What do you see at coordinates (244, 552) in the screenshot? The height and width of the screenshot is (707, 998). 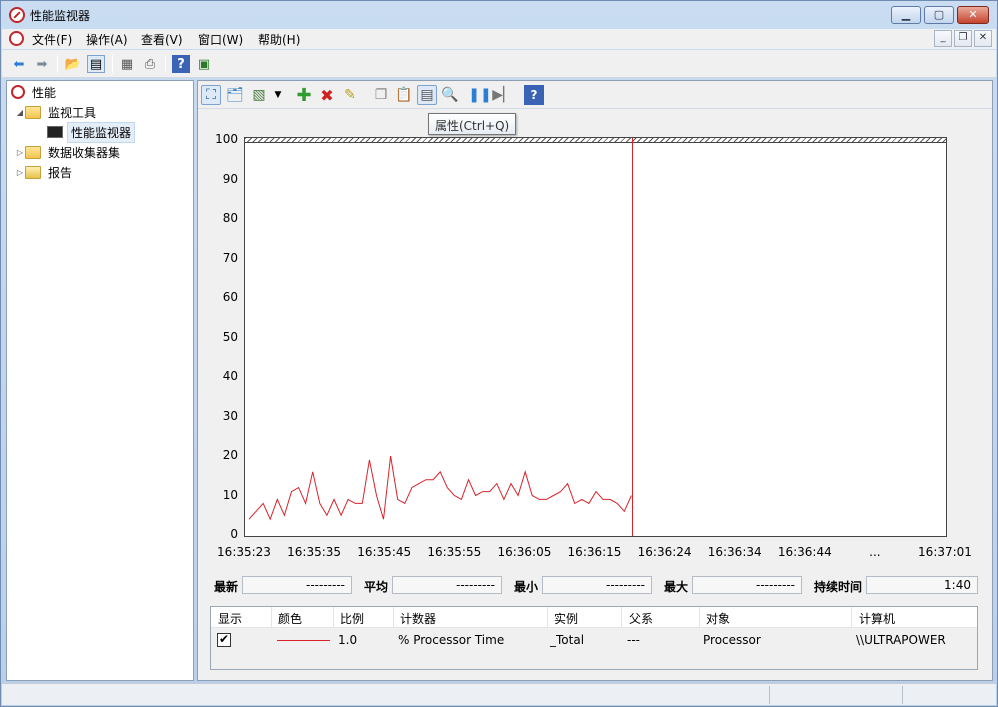 I see `x-tick-label: 16:35:23` at bounding box center [244, 552].